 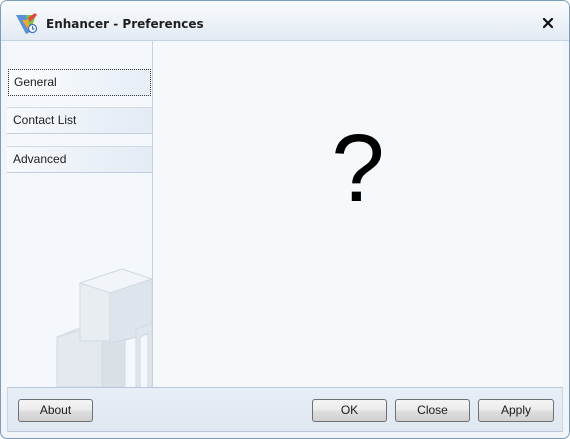 What do you see at coordinates (516, 410) in the screenshot?
I see `apply-button: Apply` at bounding box center [516, 410].